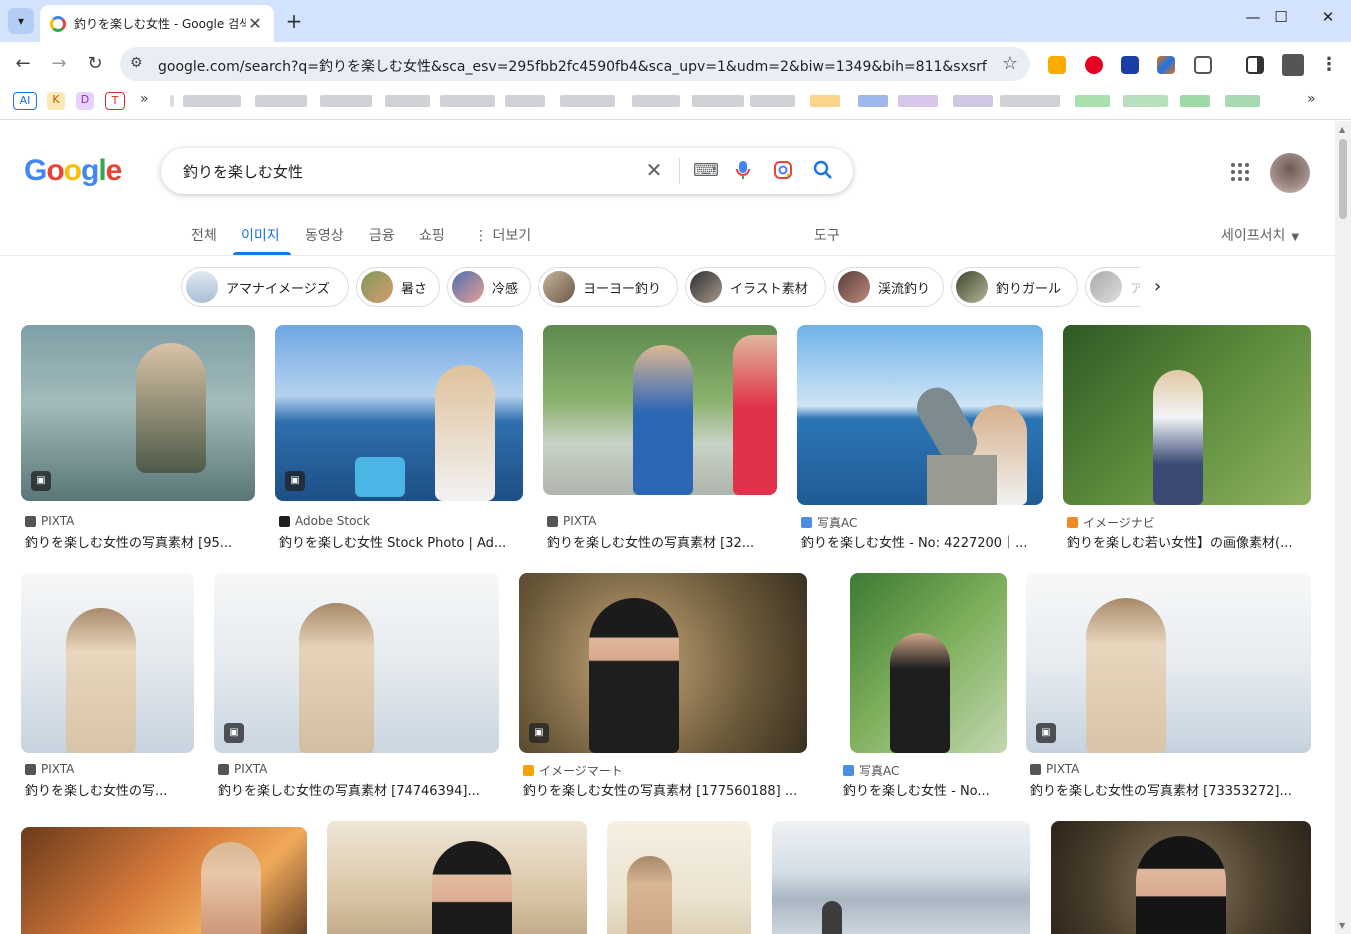 The image size is (1351, 934). What do you see at coordinates (294, 21) in the screenshot?
I see `new-tab-icon: +` at bounding box center [294, 21].